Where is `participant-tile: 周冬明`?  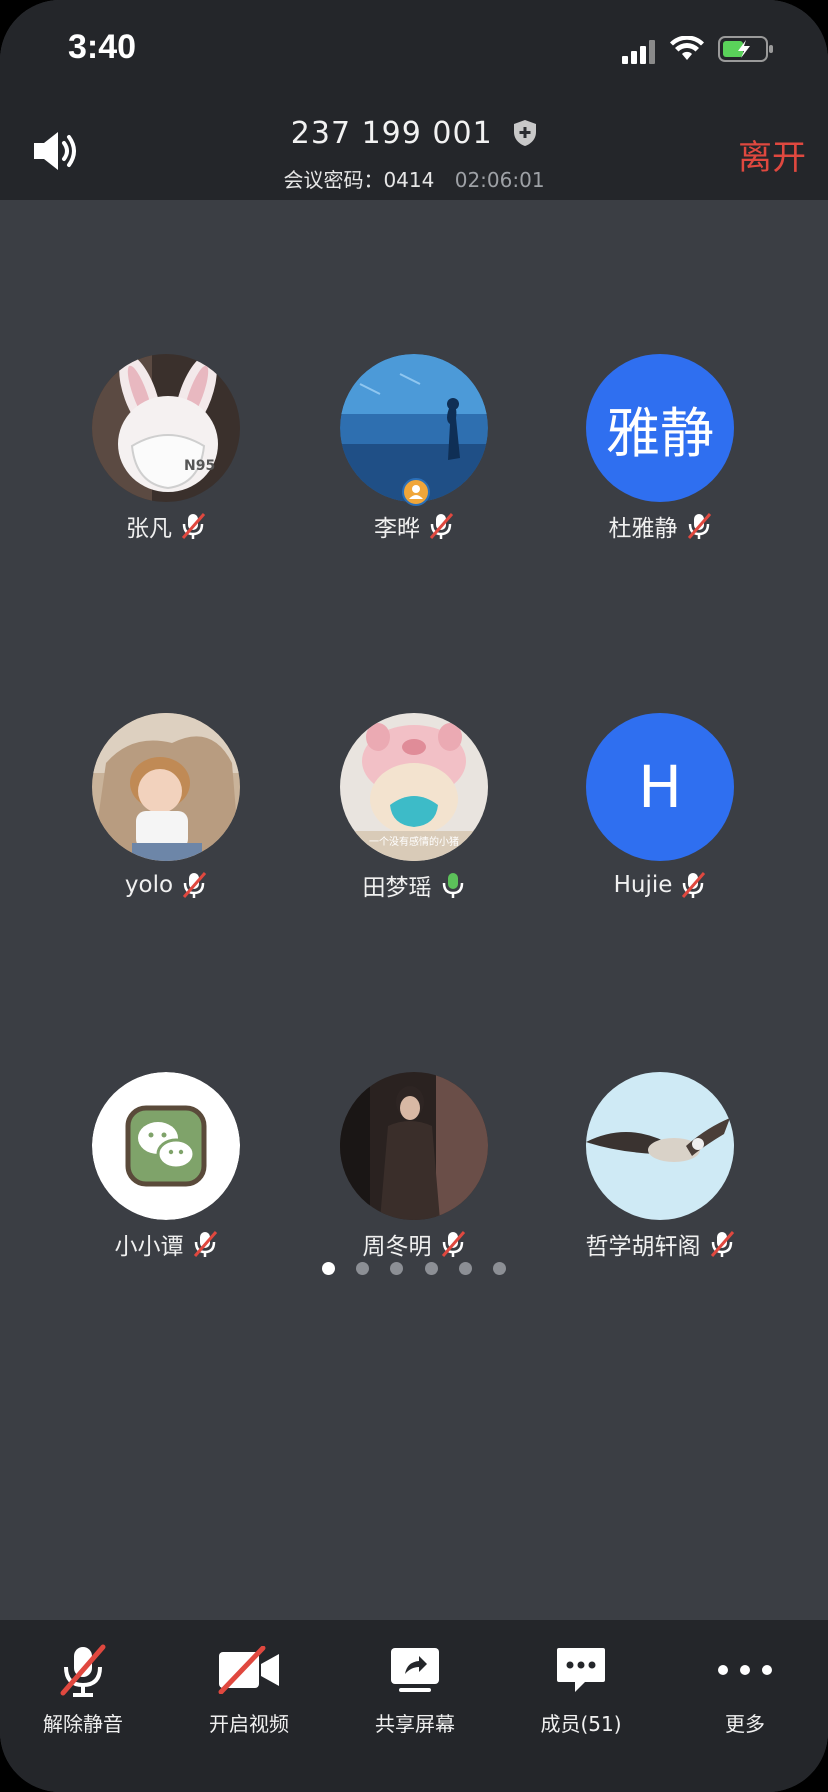 participant-tile: 周冬明 is located at coordinates (414, 1167).